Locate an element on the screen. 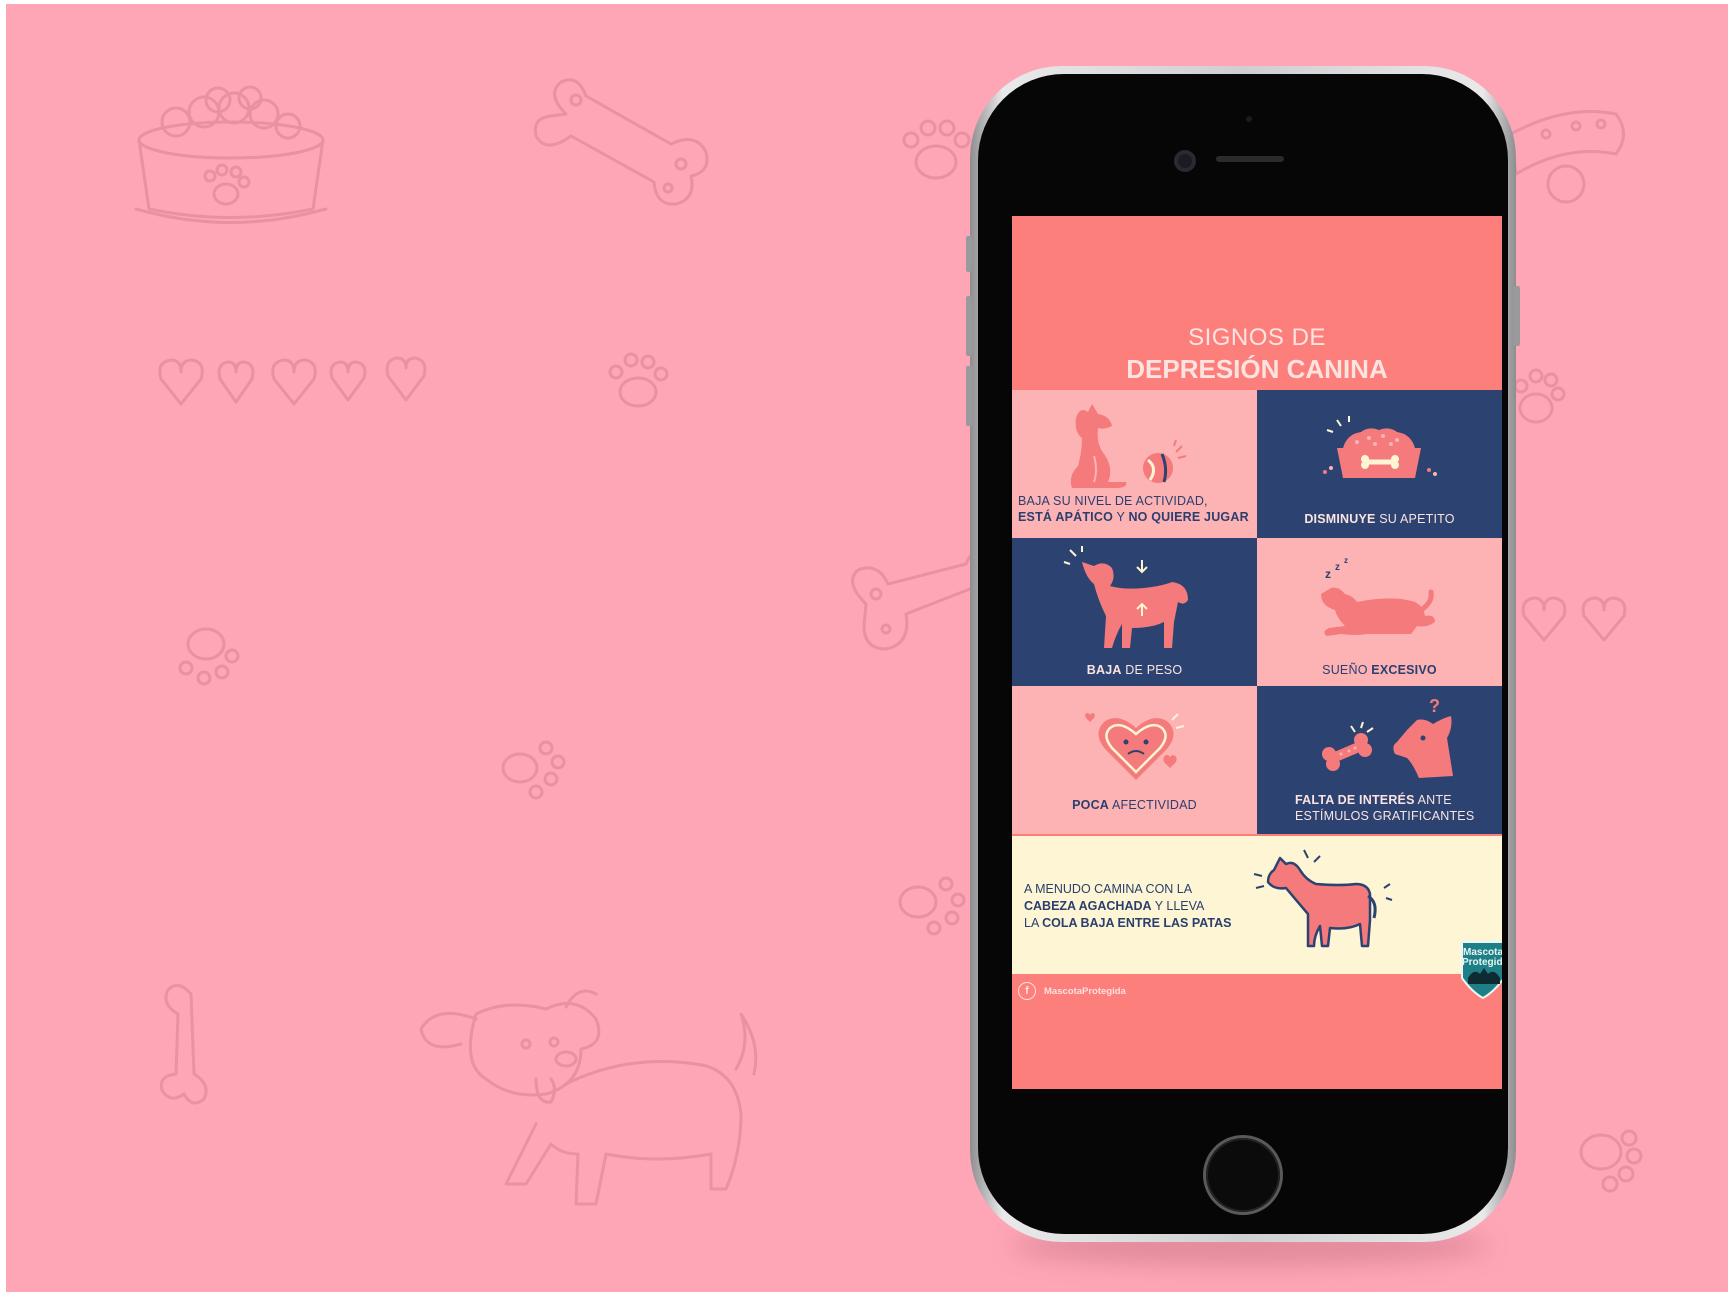 This screenshot has width=1730, height=1296. hearts-doodle-right is located at coordinates (1574, 619).